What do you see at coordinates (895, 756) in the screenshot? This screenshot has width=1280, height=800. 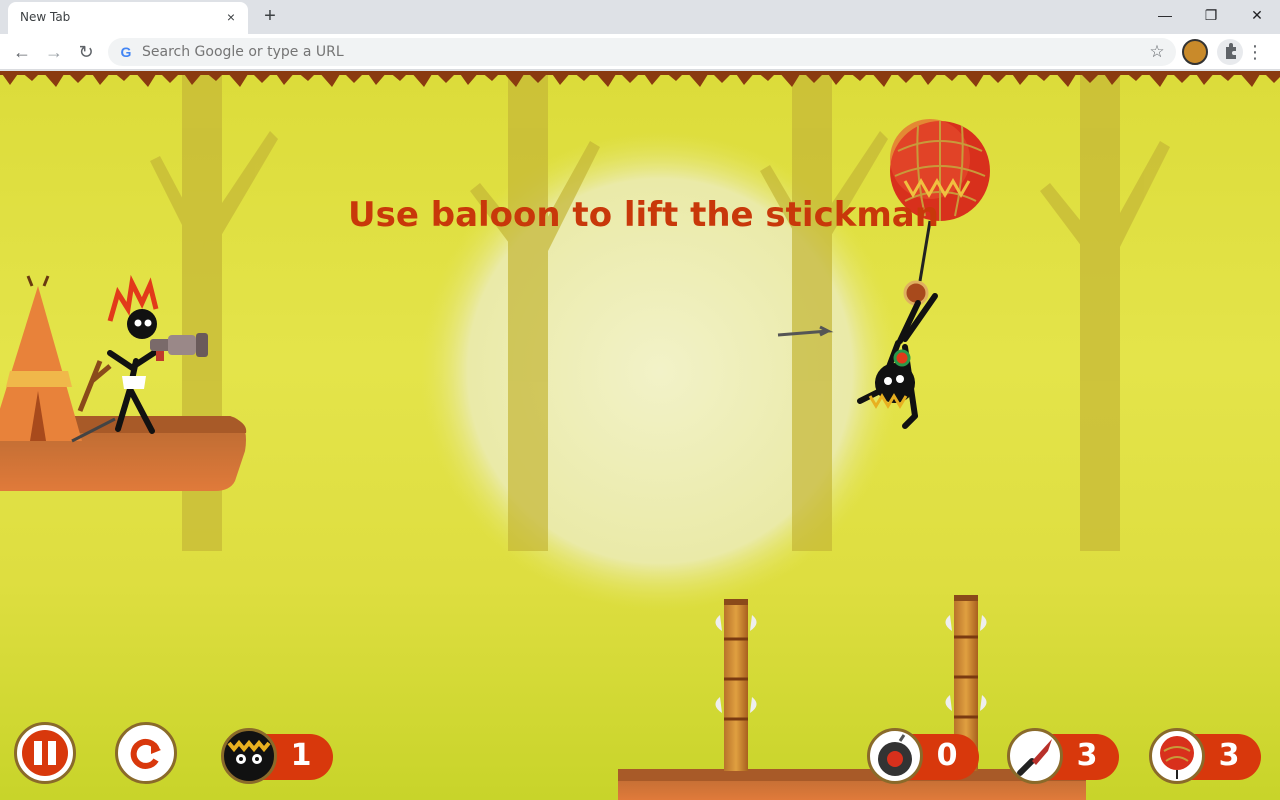 I see `bomb-icon` at bounding box center [895, 756].